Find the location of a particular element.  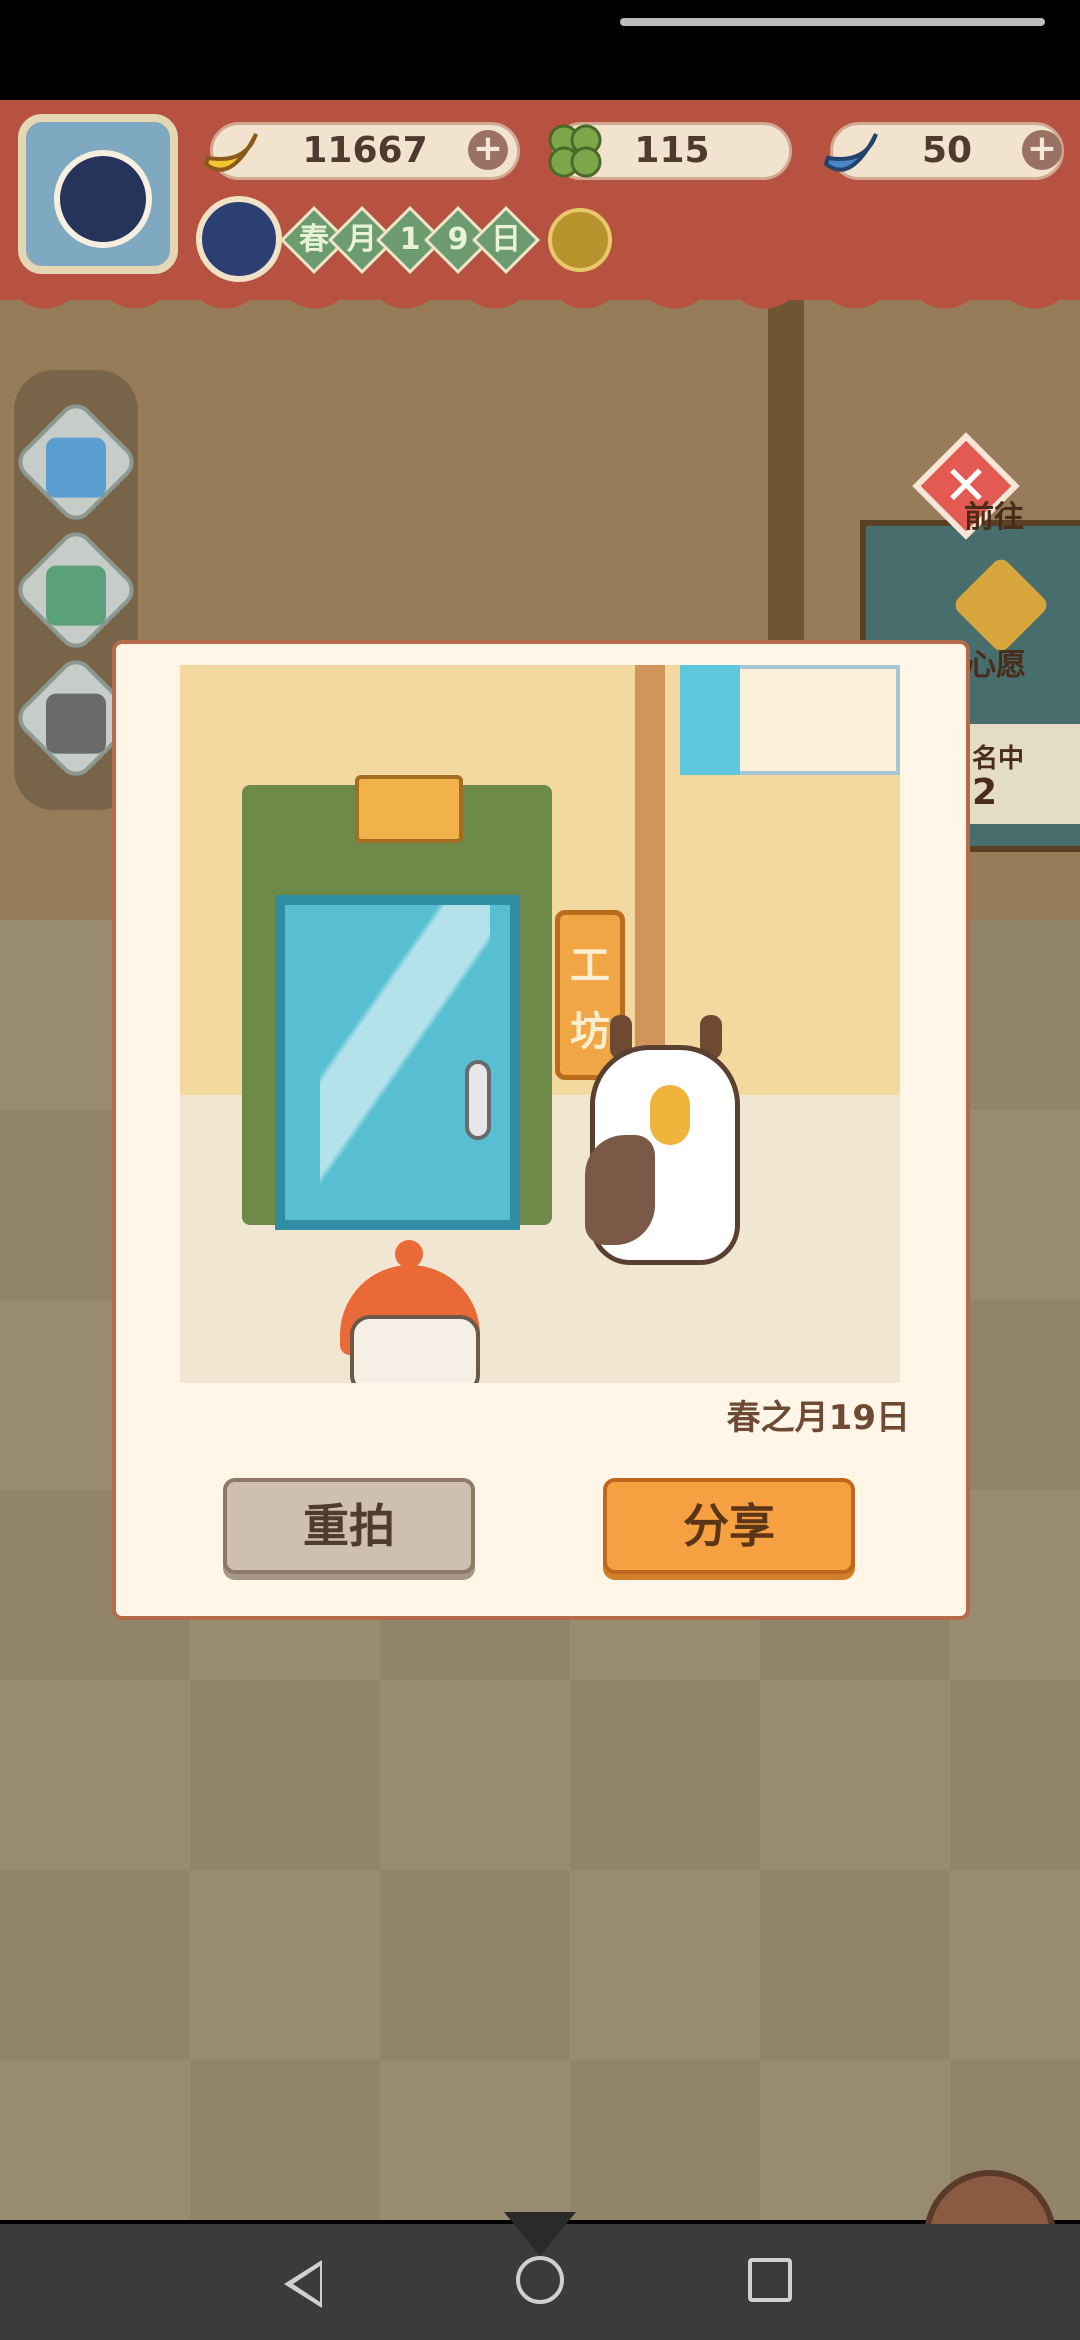

share-label: 分享 is located at coordinates (729, 1526).